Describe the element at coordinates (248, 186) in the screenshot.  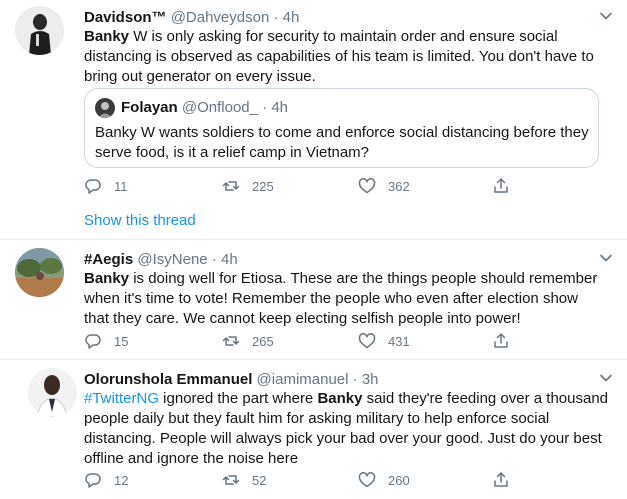
I see `retweet-button: 225` at that location.